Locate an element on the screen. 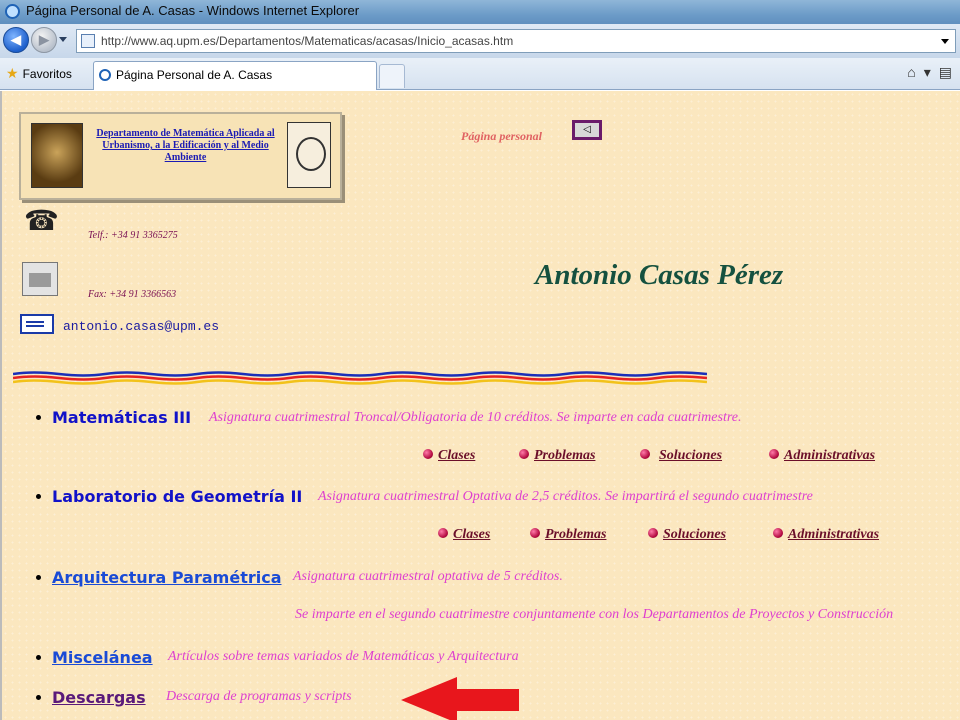 The width and height of the screenshot is (960, 720). favorites-button: ★ Favoritos is located at coordinates (39, 73).